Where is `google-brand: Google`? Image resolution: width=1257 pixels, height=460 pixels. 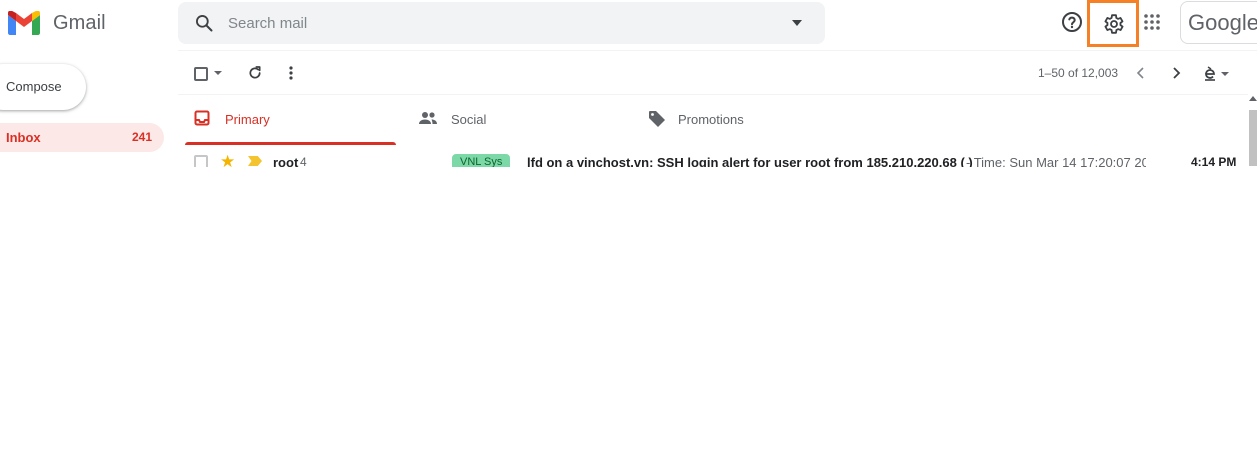 google-brand: Google is located at coordinates (1222, 22).